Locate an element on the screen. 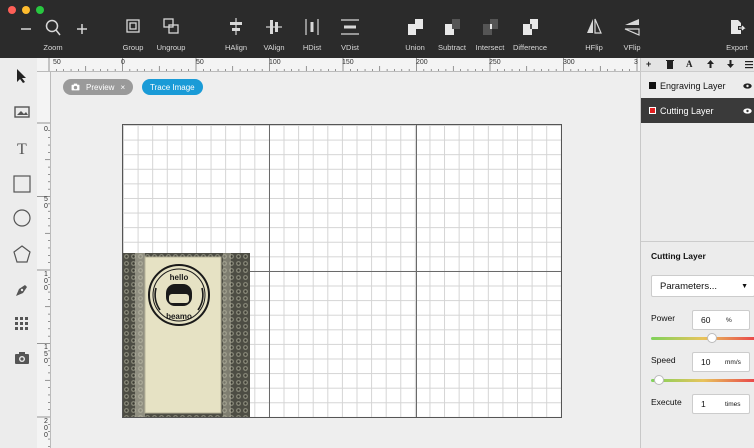 The width and height of the screenshot is (754, 448). trash-icon is located at coordinates (670, 65).